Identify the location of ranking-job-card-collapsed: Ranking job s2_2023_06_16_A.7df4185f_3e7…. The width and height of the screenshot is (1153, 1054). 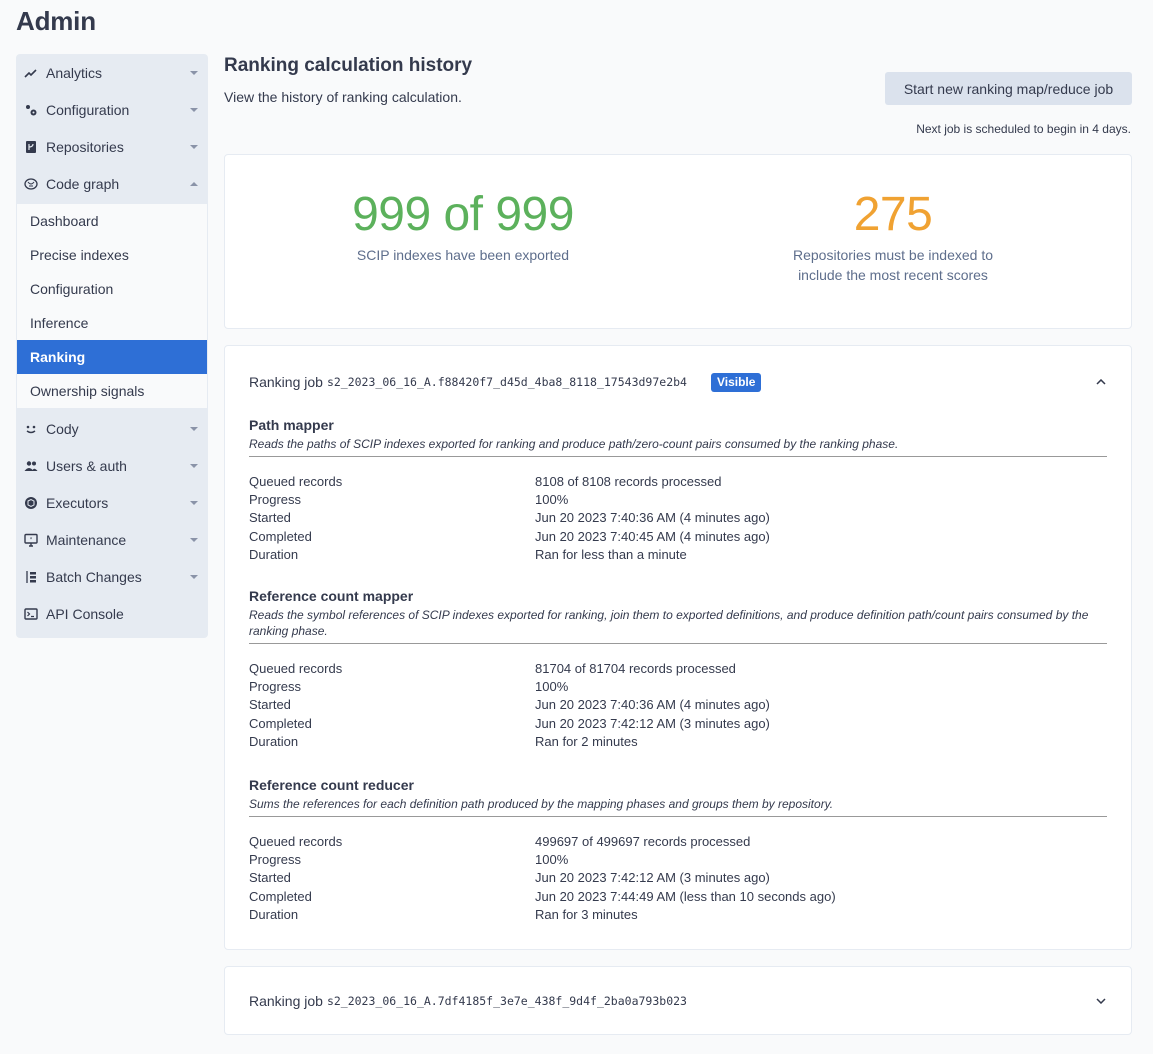
(678, 1000).